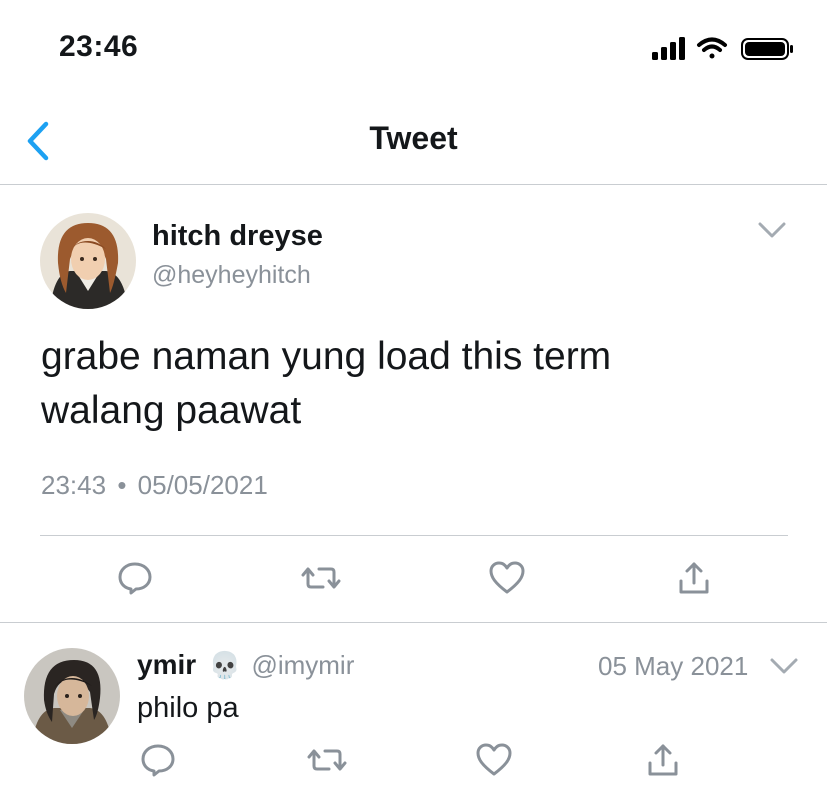 The image size is (827, 787). What do you see at coordinates (72, 696) in the screenshot?
I see `reply-avatar` at bounding box center [72, 696].